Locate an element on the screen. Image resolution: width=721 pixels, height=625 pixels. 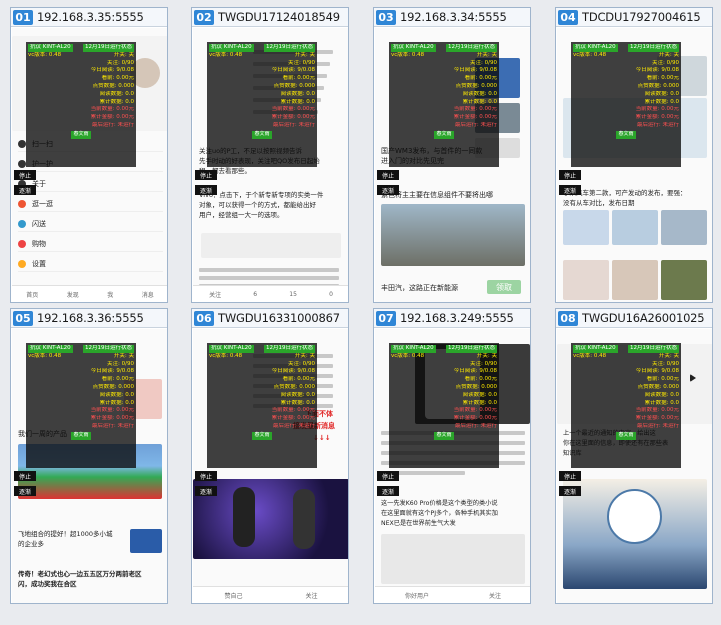
news-headline: 丰田汽，这路正在新能源 is located at coordinates (419, 288).